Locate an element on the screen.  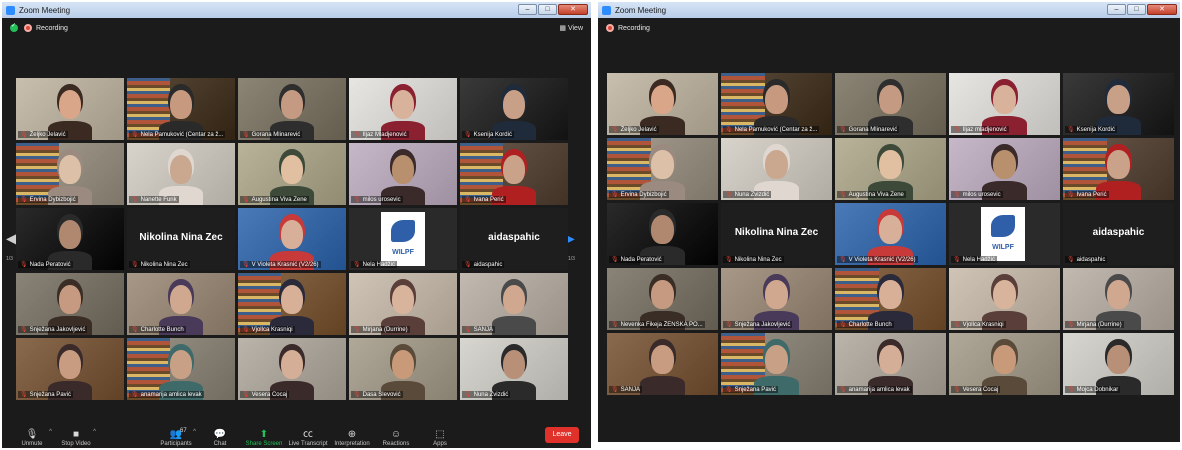
stop-video-button: ■ ^ Stop Video is located at coordinates (76, 438).